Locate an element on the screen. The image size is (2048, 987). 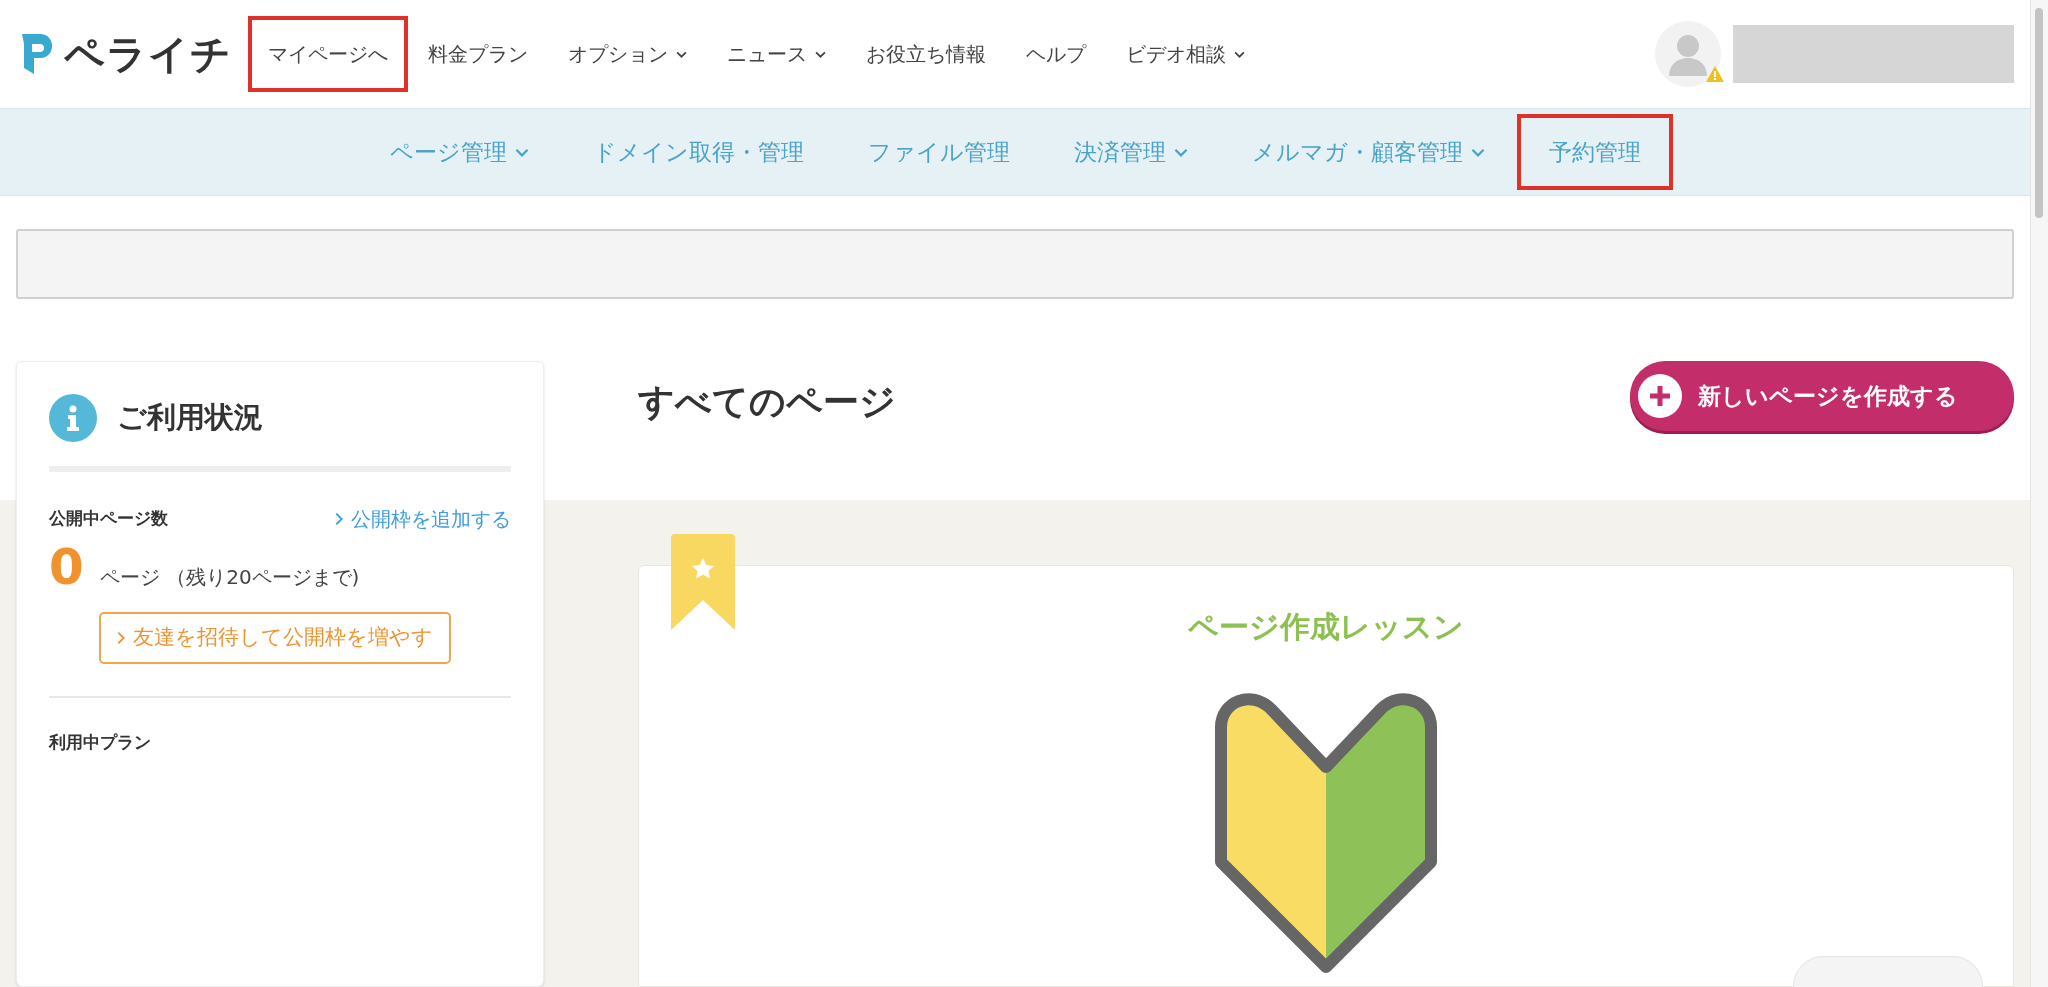
published-label: 公開中ページ数 is located at coordinates (108, 519).